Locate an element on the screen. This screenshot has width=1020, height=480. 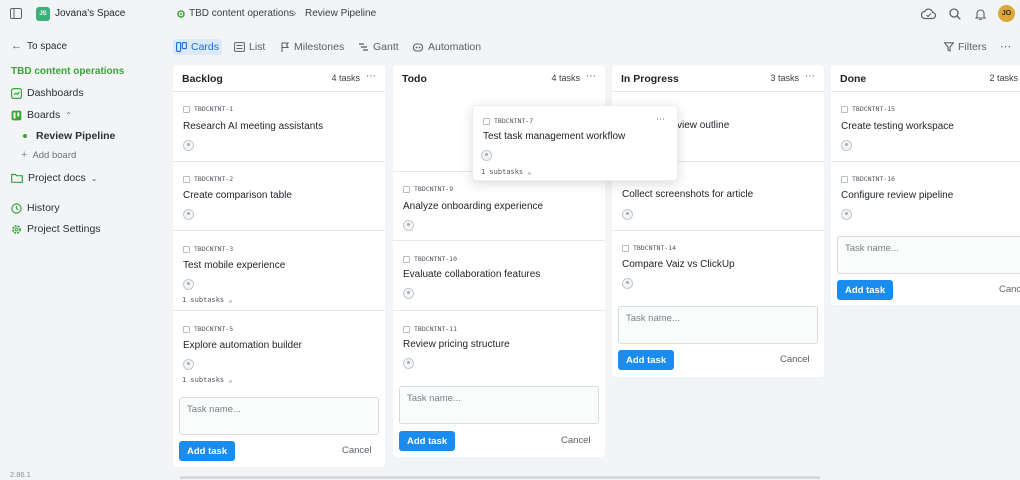
sidebar-item-boards: Boards ⌃ is located at coordinates (41, 115).